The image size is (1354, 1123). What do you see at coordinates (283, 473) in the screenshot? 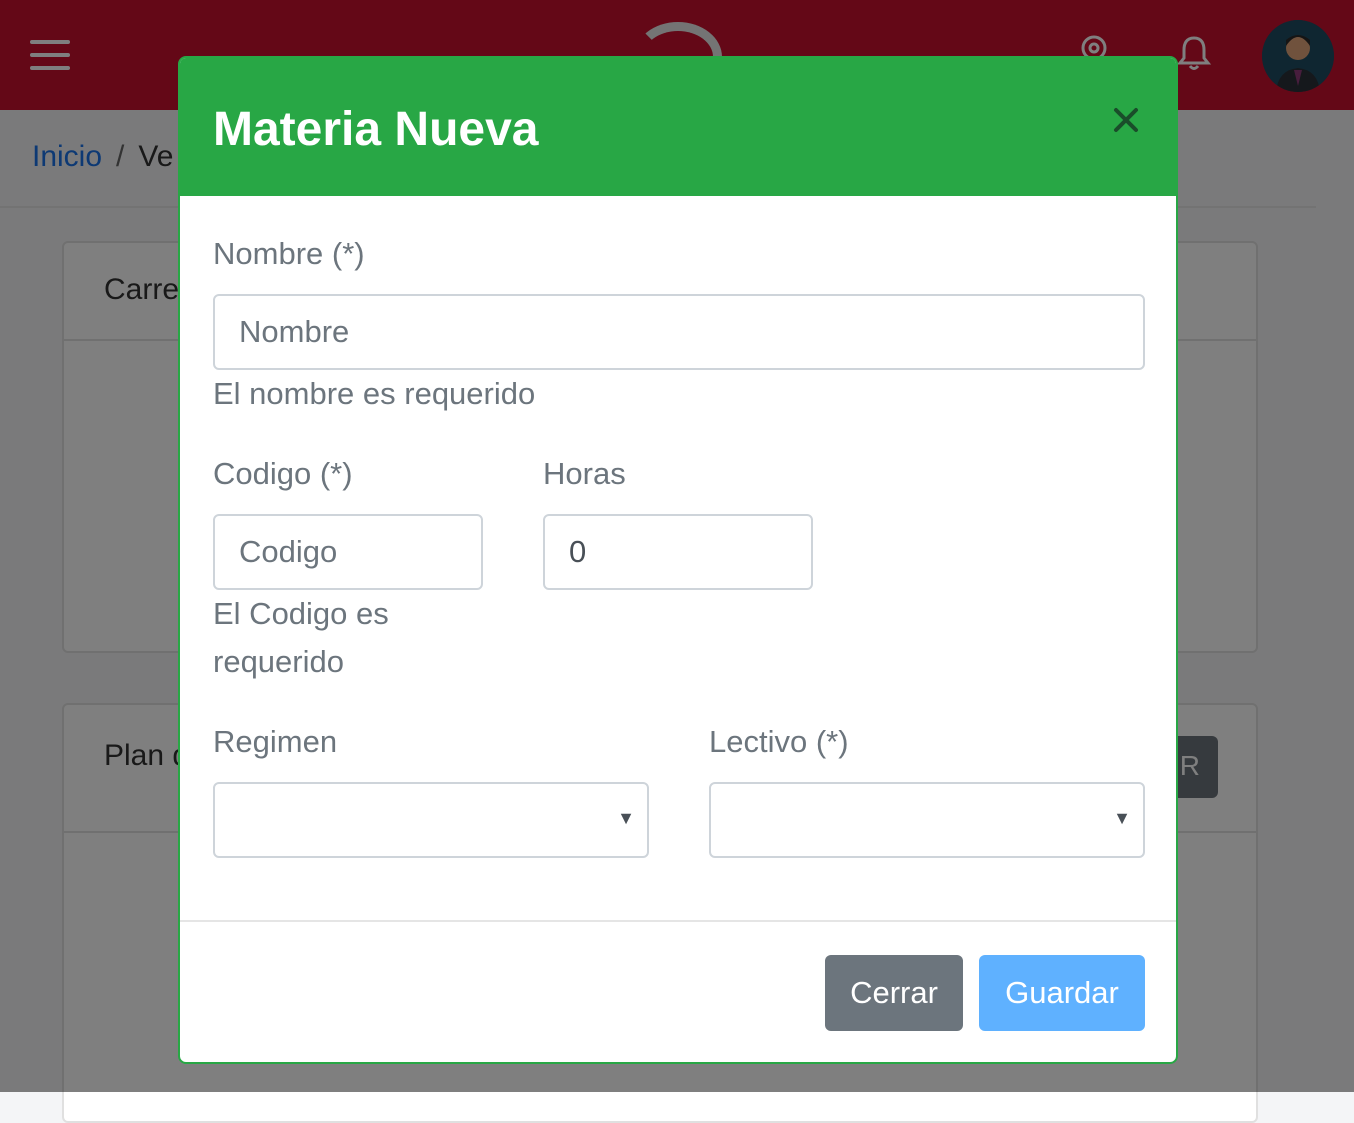
I see `codigo-label: Codigo (*)` at bounding box center [283, 473].